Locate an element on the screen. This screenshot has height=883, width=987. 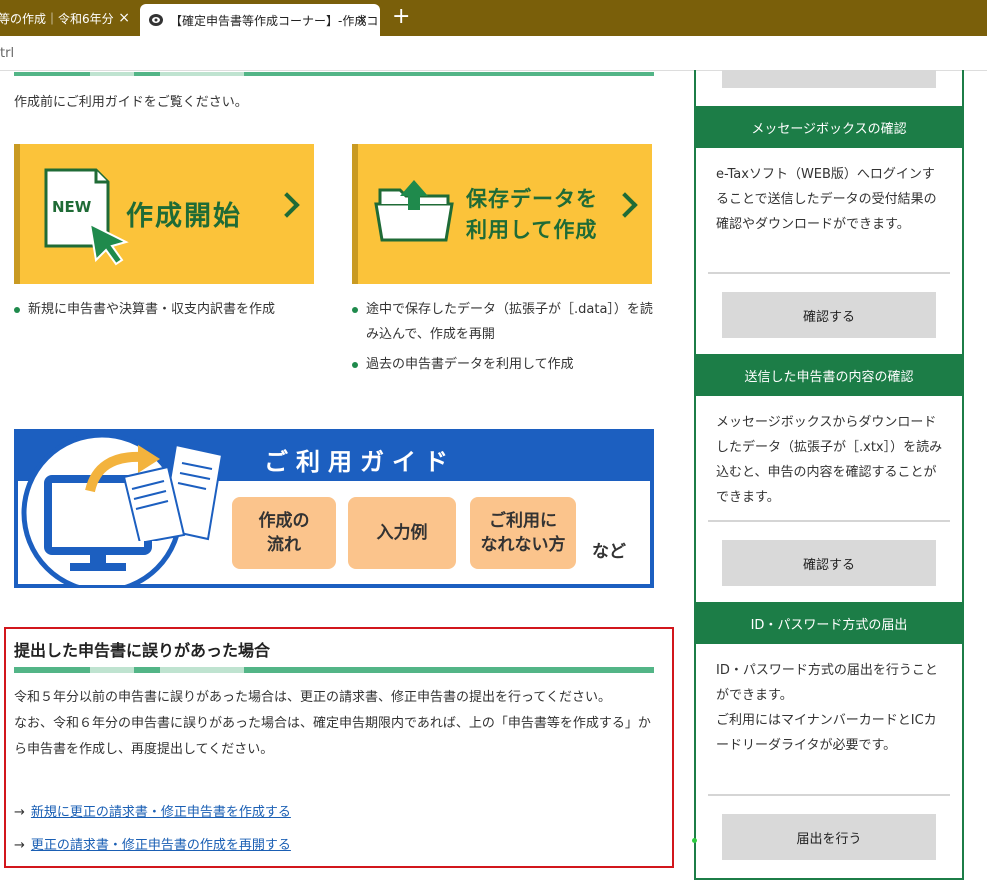
new-badge: NEW is located at coordinates (72, 207).